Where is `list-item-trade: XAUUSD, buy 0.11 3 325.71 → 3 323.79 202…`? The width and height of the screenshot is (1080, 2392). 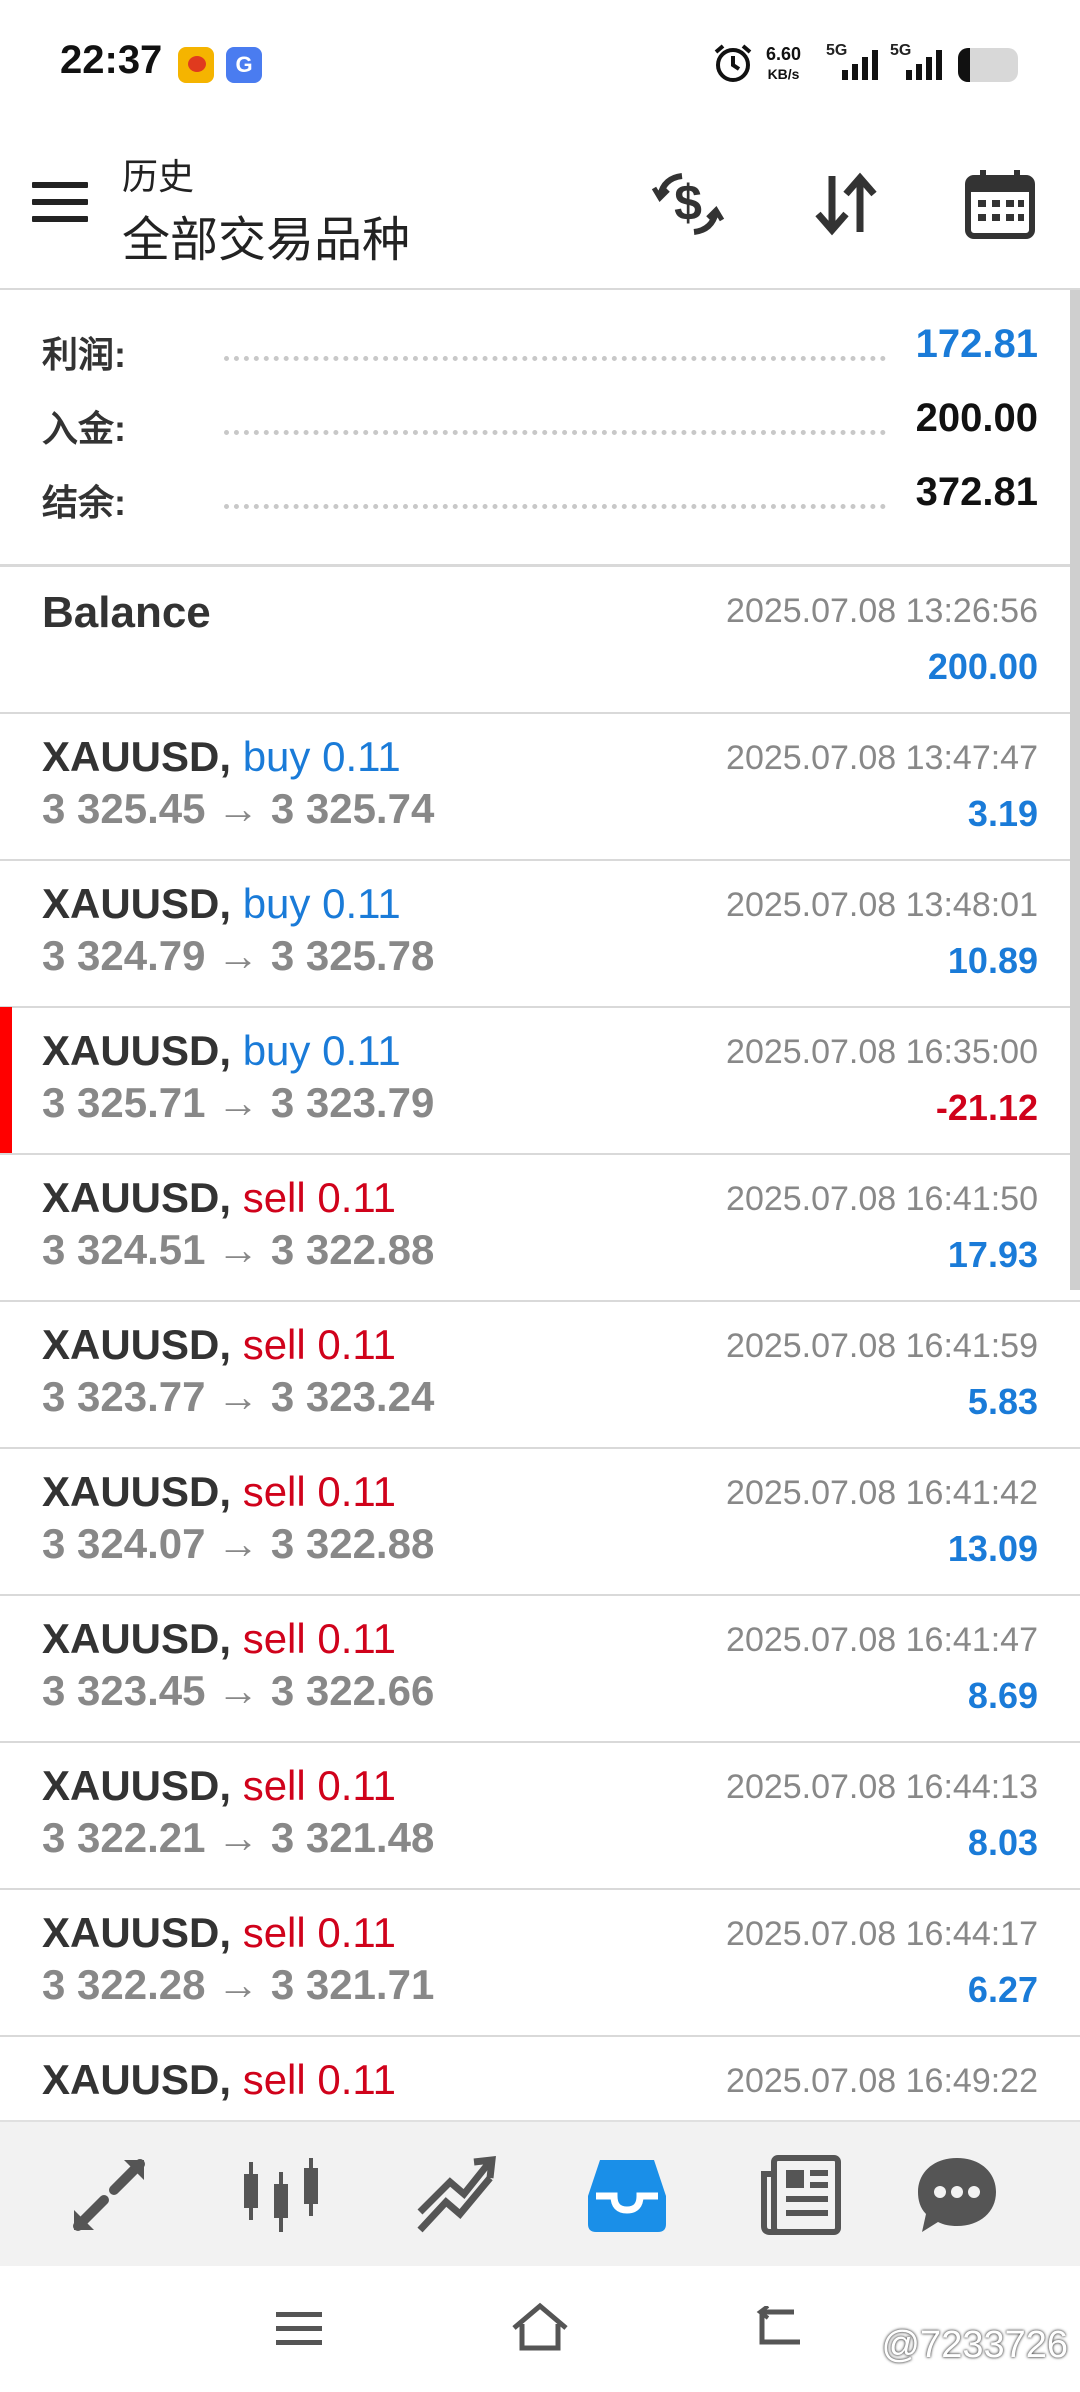 list-item-trade: XAUUSD, buy 0.11 3 325.71 → 3 323.79 202… is located at coordinates (540, 1081).